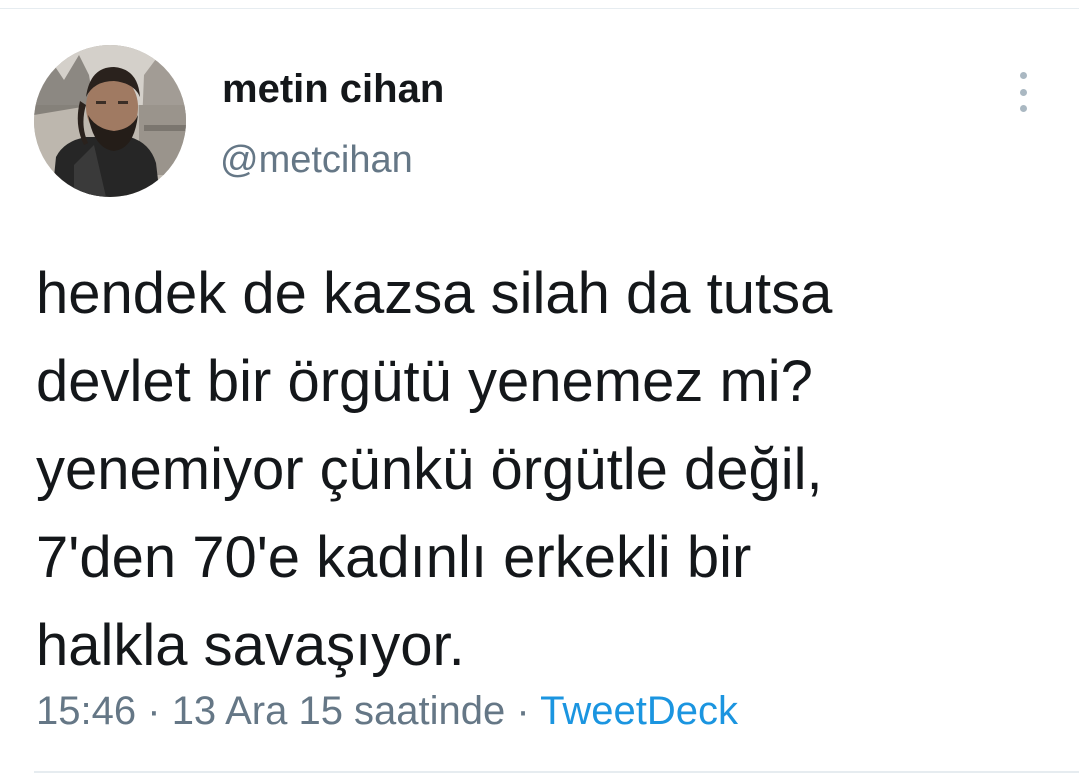  I want to click on tweet-text-line: yenemiyor çünkü örgütle değil,, so click(429, 469).